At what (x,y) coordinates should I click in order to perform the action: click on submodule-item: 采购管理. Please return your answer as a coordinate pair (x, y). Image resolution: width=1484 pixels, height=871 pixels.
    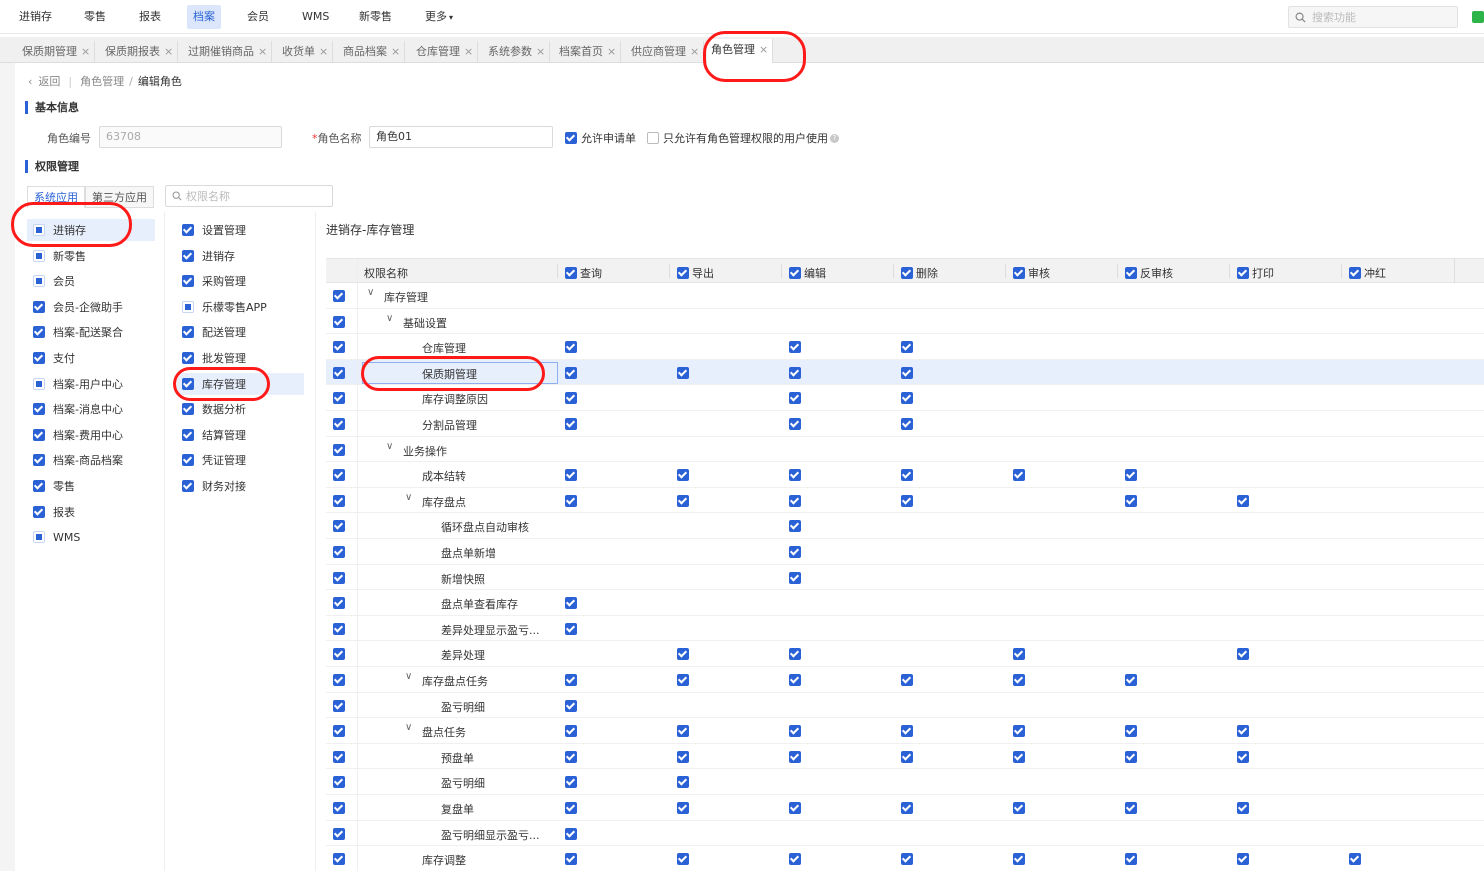
    Looking at the image, I should click on (240, 281).